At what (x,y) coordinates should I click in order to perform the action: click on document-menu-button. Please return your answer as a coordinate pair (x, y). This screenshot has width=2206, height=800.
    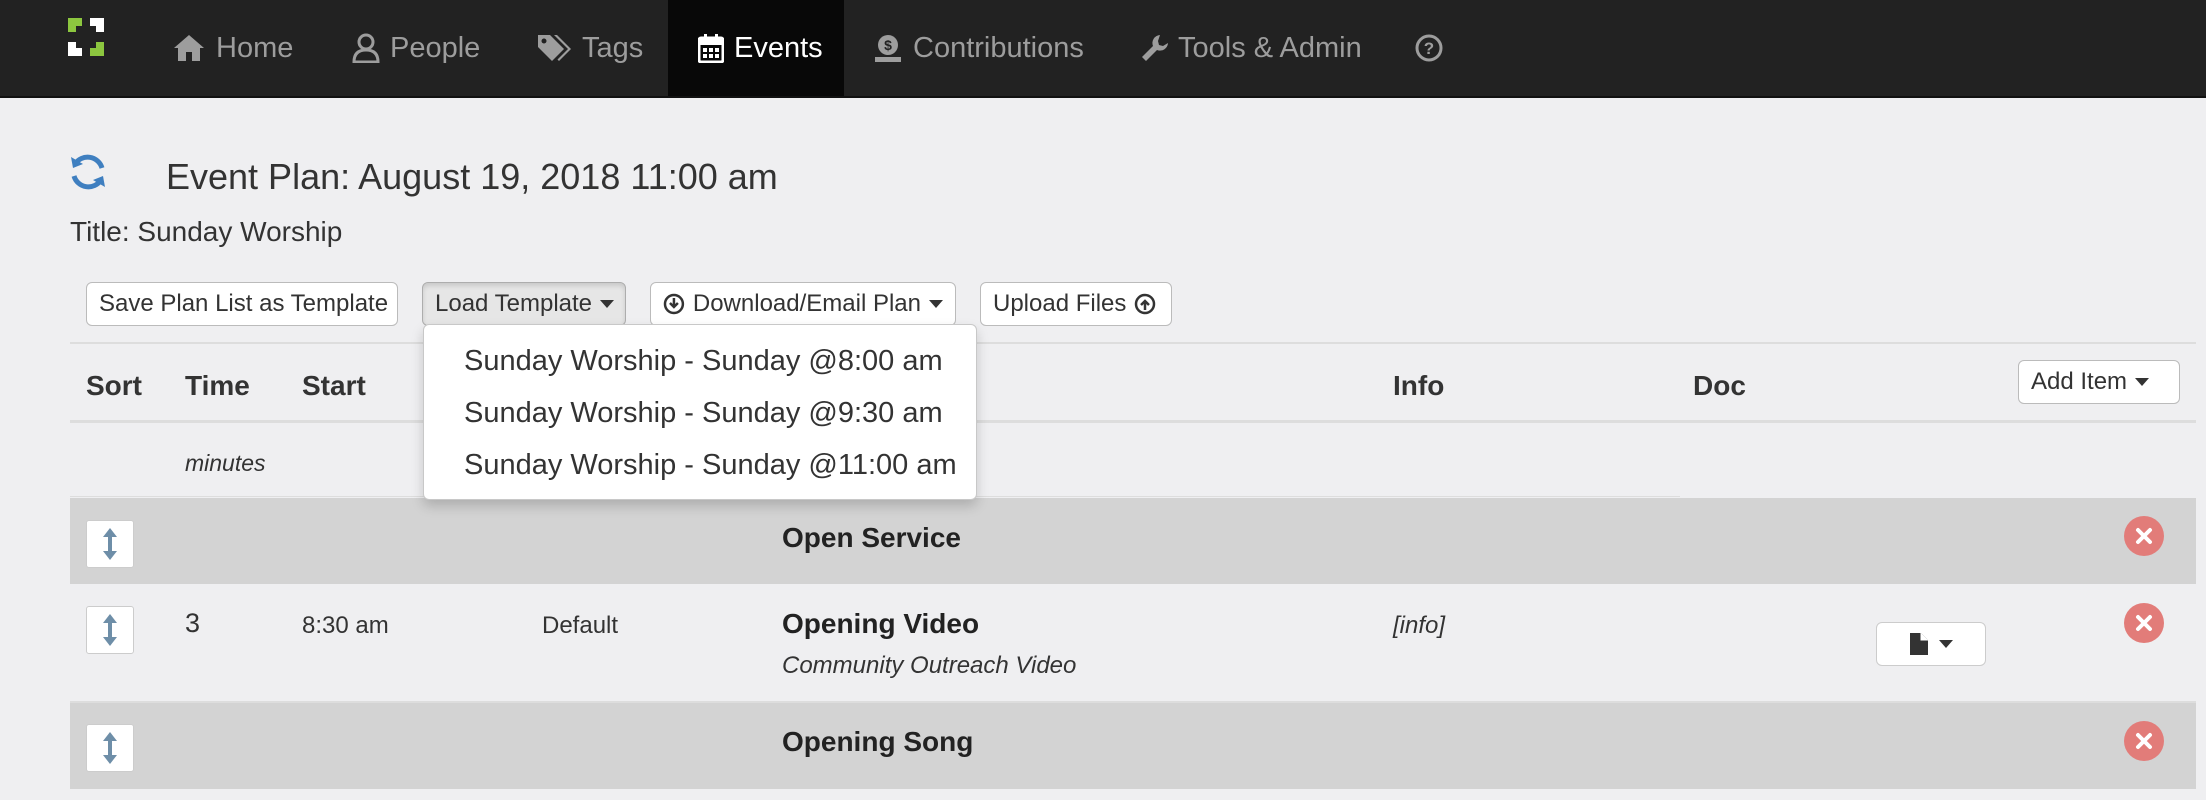
    Looking at the image, I should click on (1931, 644).